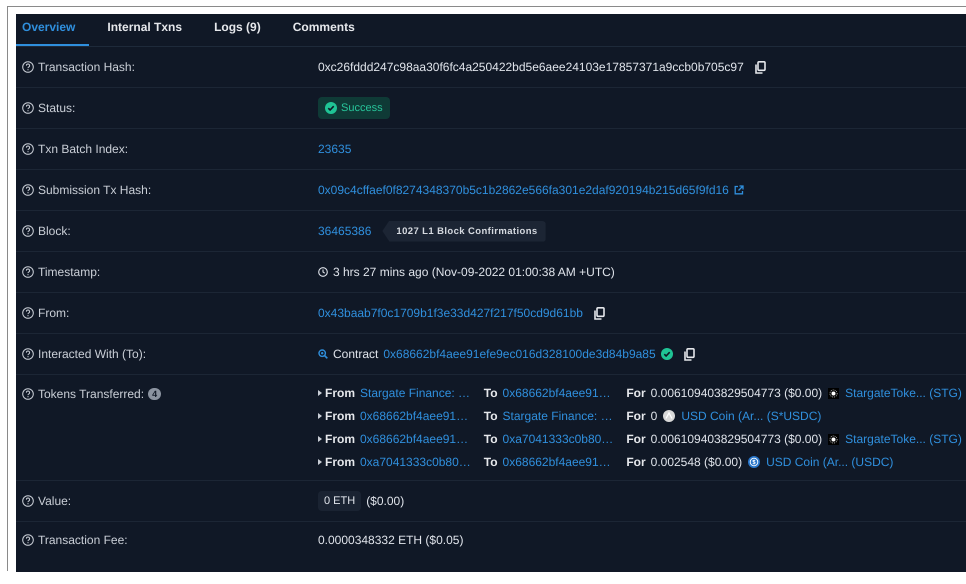 The height and width of the screenshot is (584, 966). Describe the element at coordinates (83, 149) in the screenshot. I see `field-label: Txn Batch Index:` at that location.